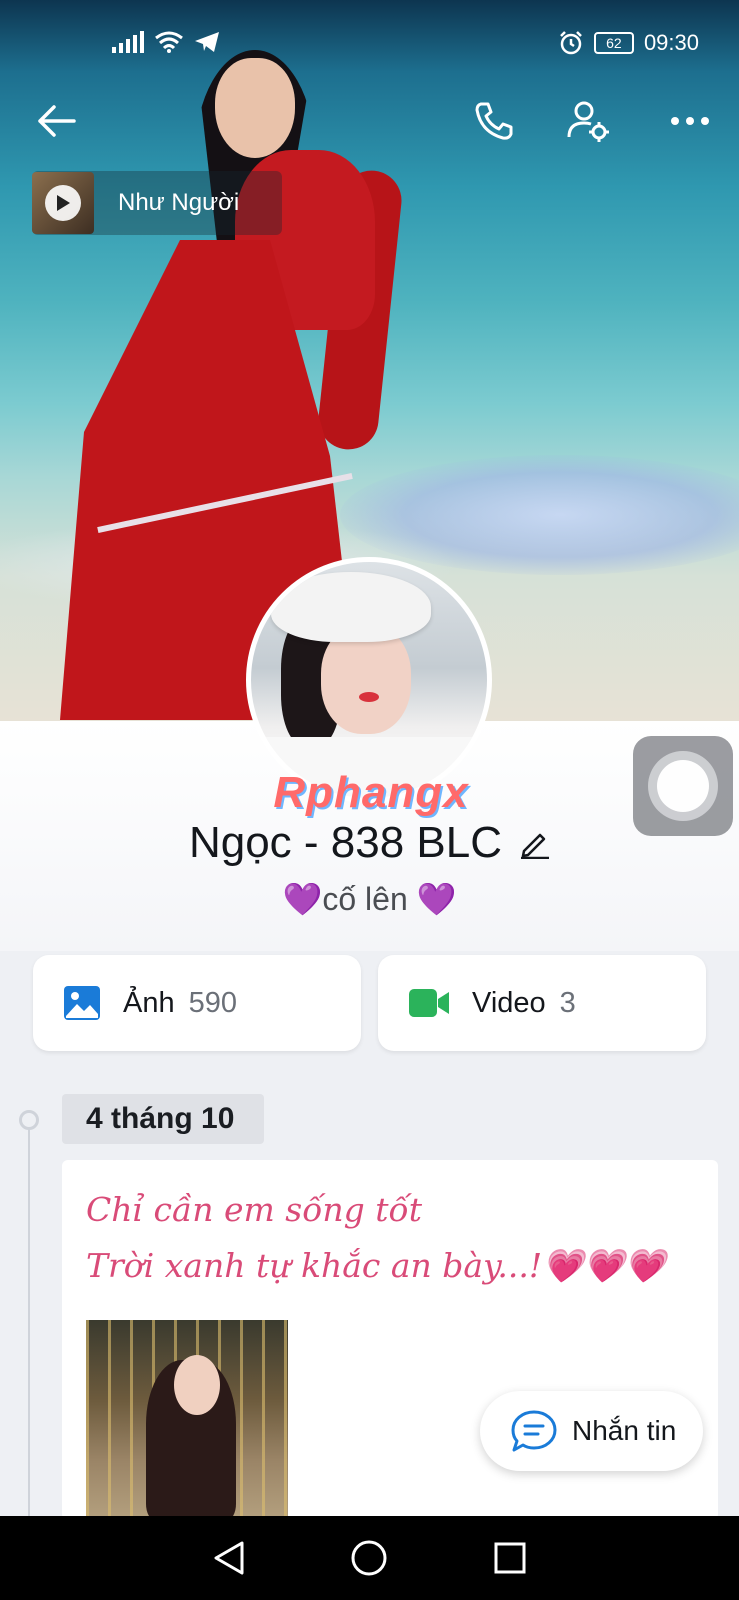 The image size is (739, 1600). What do you see at coordinates (535, 843) in the screenshot?
I see `edit-icon` at bounding box center [535, 843].